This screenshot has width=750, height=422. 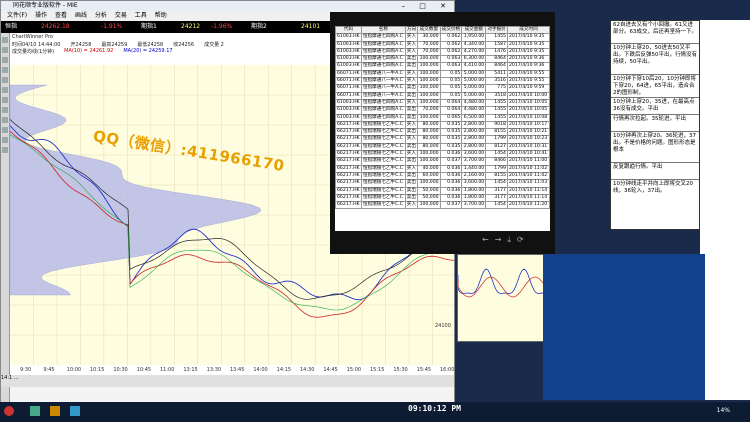 What do you see at coordinates (41, 15) in the screenshot?
I see `menu-item: 操作` at bounding box center [41, 15].